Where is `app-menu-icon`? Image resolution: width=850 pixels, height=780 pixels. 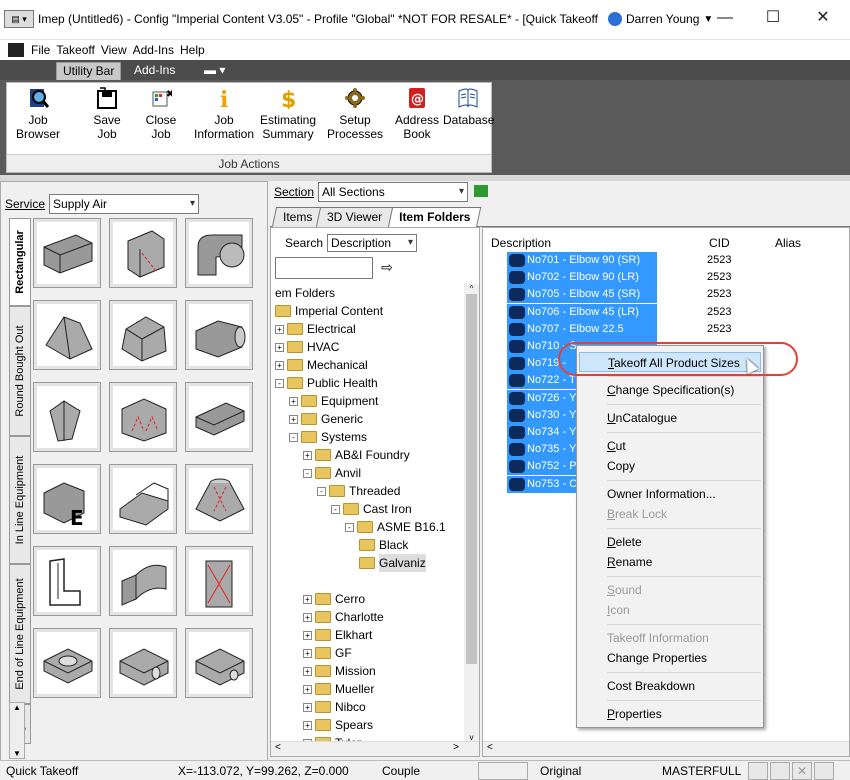
app-menu-icon is located at coordinates (16, 50).